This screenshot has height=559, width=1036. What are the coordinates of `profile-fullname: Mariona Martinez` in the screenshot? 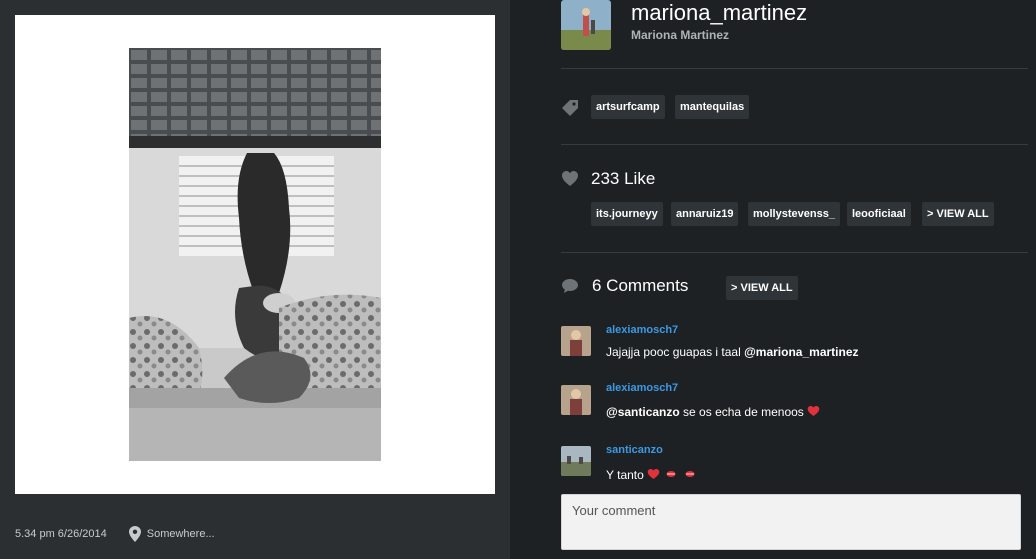 It's located at (680, 35).